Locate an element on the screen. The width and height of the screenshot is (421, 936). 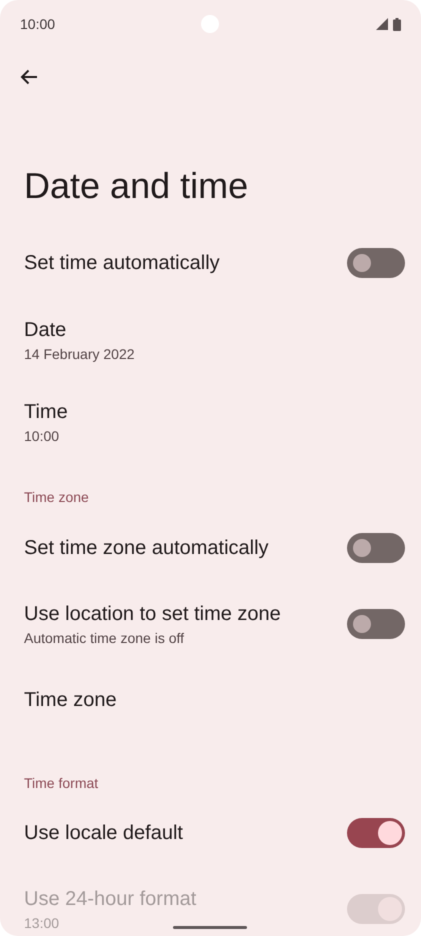
signal-icon is located at coordinates (382, 24).